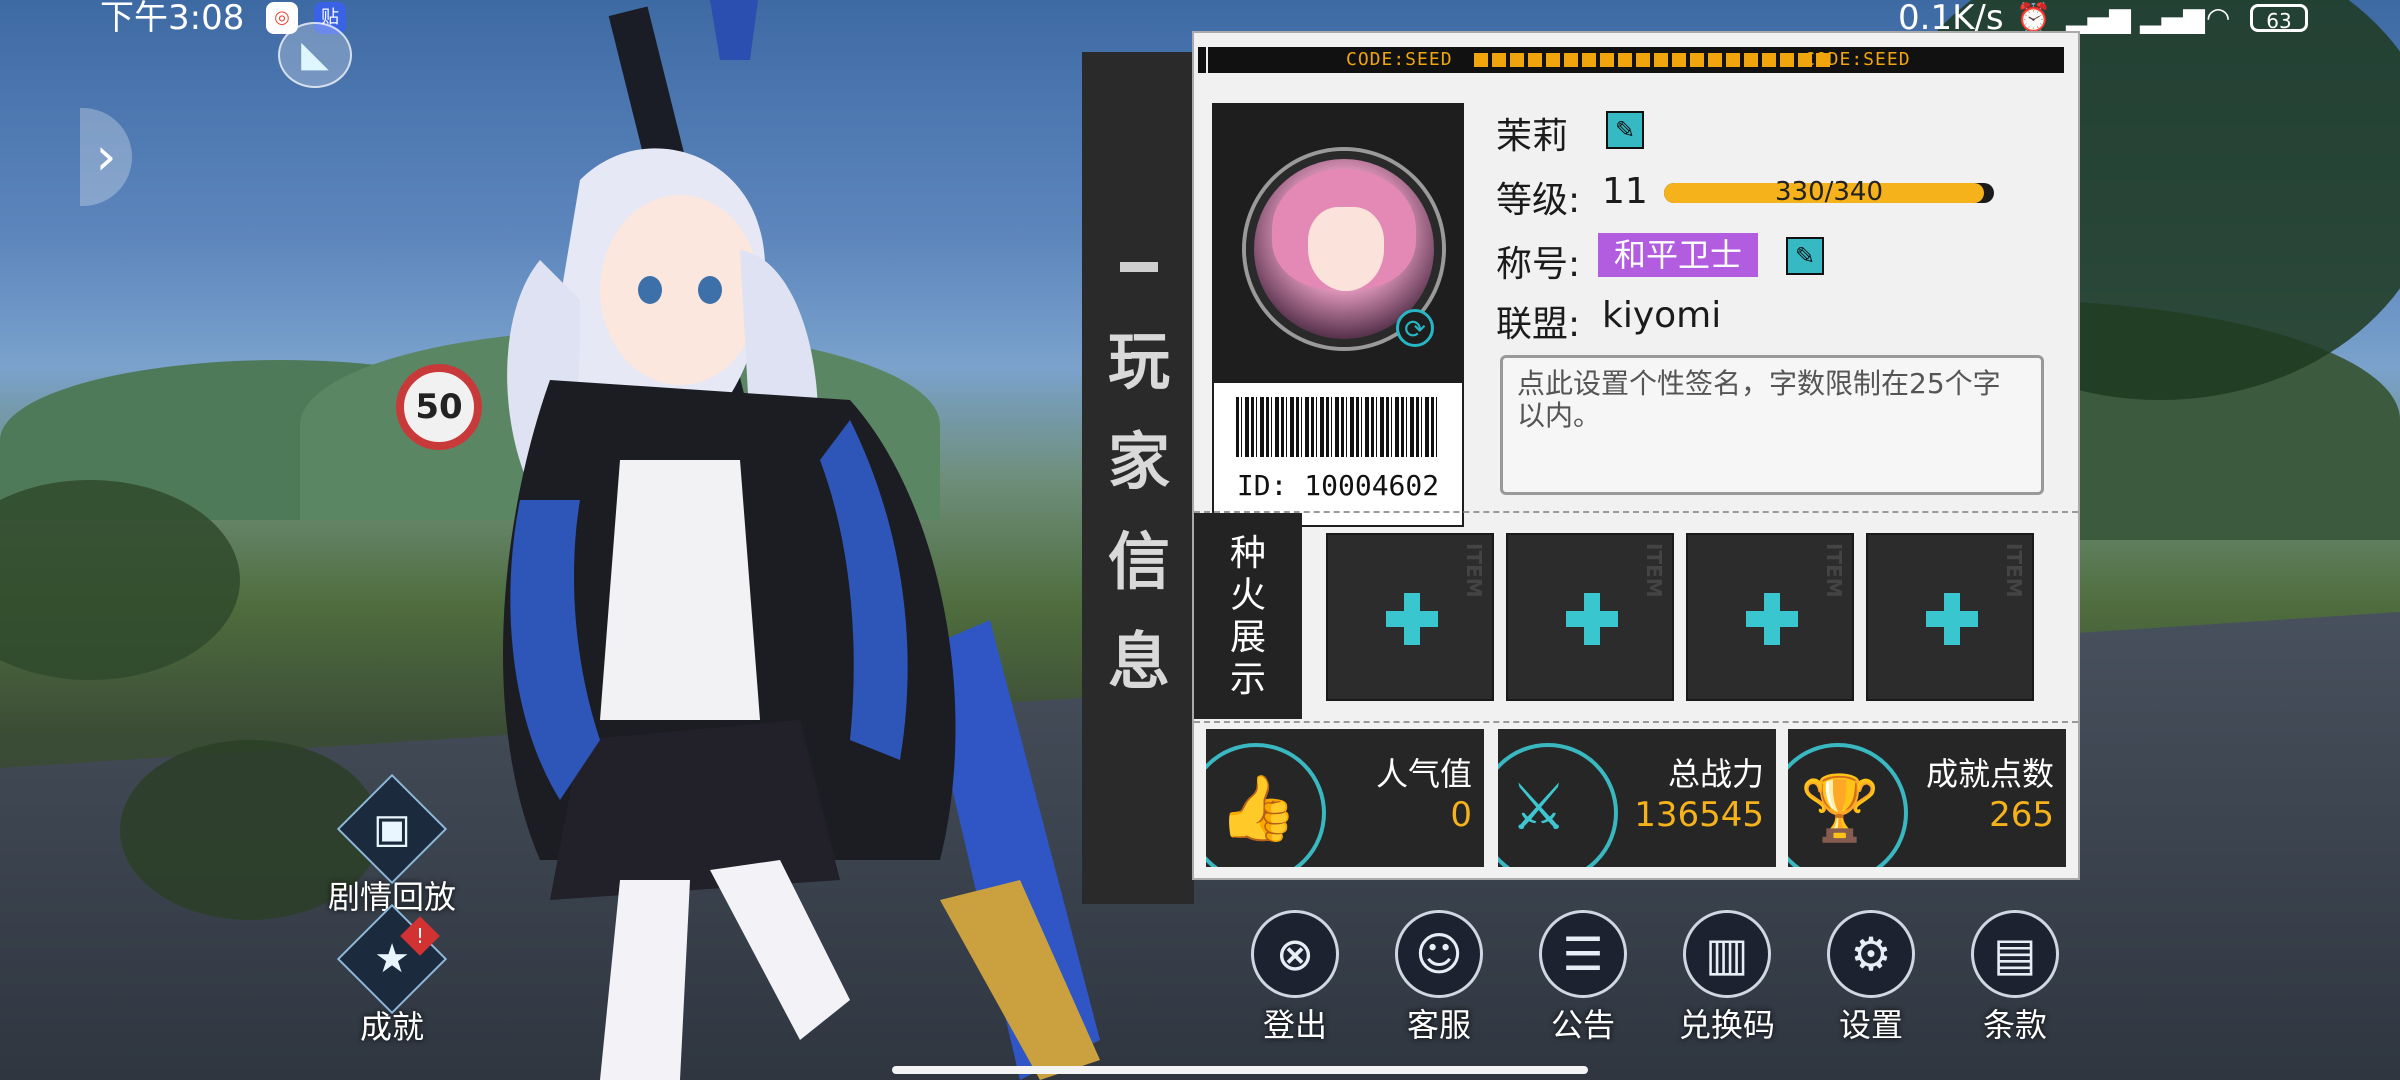 The image size is (2400, 1080). I want to click on title-label: 称号:, so click(1538, 264).